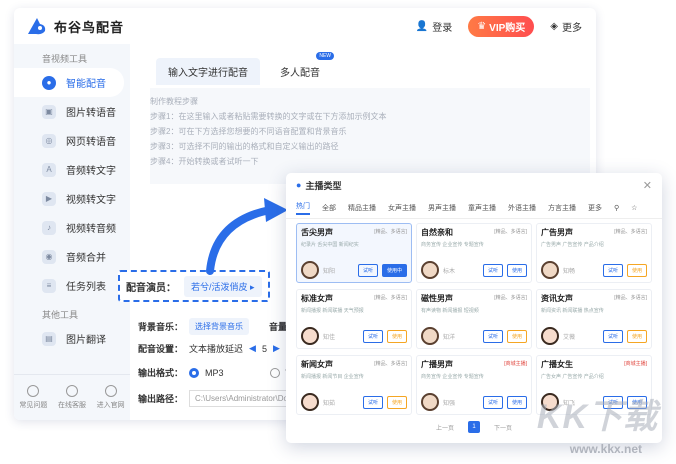  What do you see at coordinates (422, 26) in the screenshot?
I see `user-icon: 👤` at bounding box center [422, 26].